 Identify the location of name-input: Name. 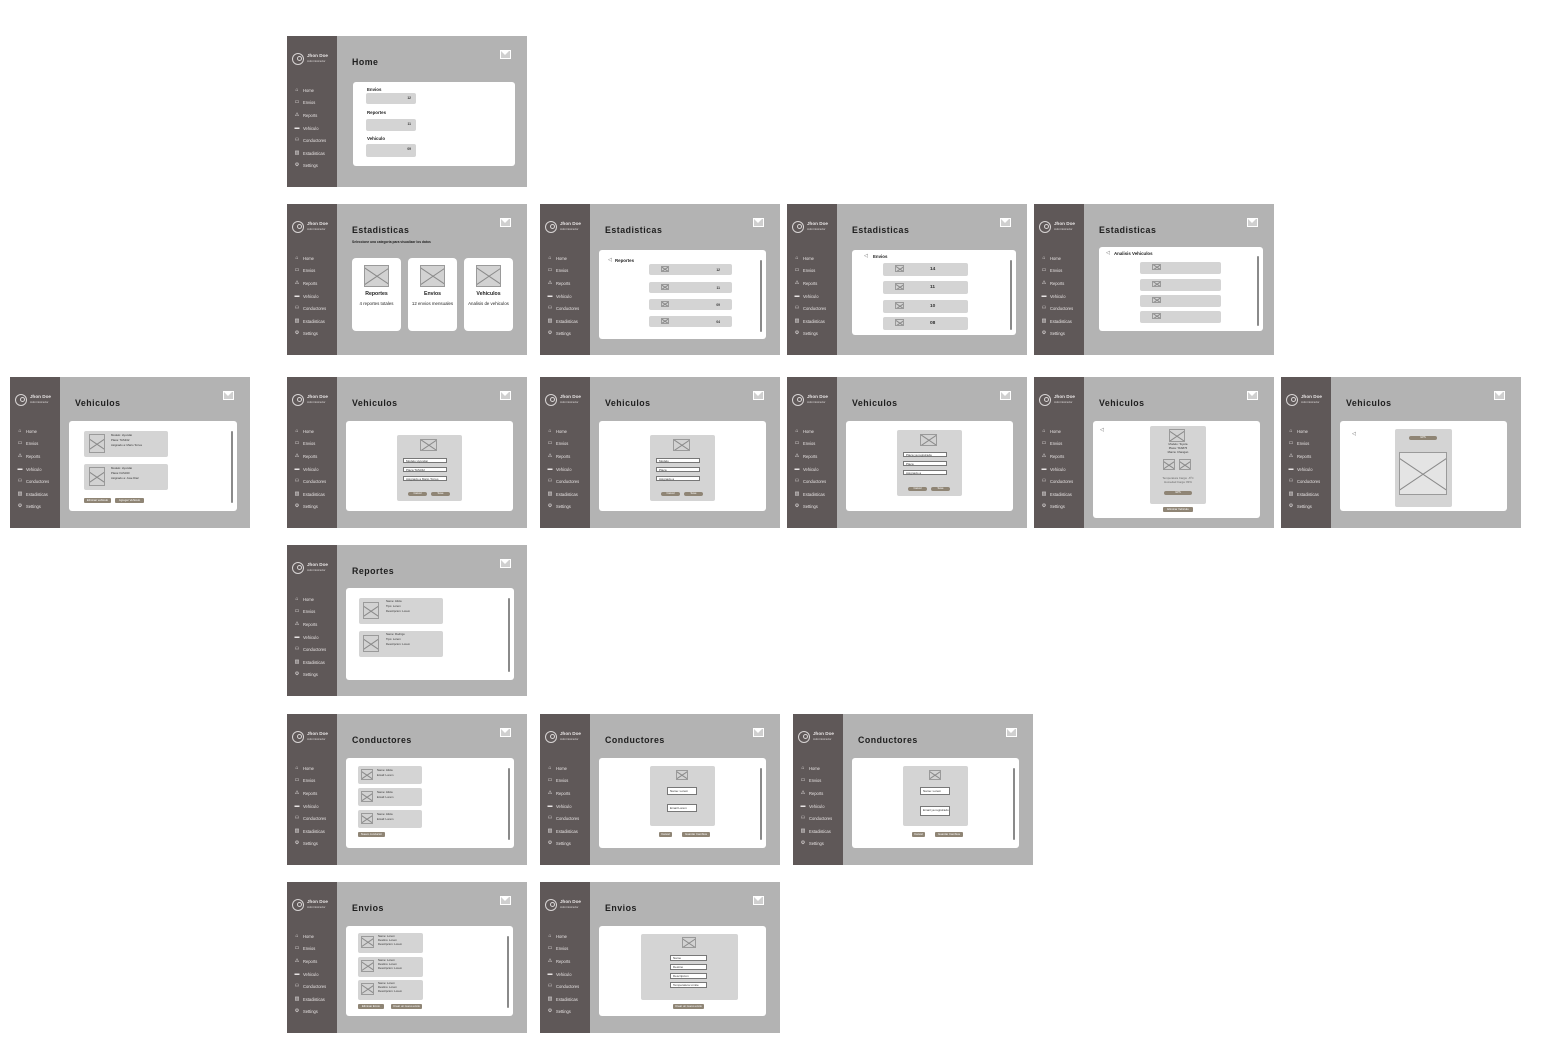
(688, 958).